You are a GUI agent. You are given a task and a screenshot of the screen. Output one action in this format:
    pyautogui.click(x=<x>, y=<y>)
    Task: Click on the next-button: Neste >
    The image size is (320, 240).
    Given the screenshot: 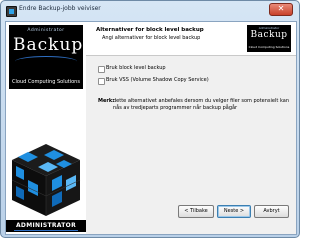 What is the action you would take?
    pyautogui.click(x=234, y=211)
    